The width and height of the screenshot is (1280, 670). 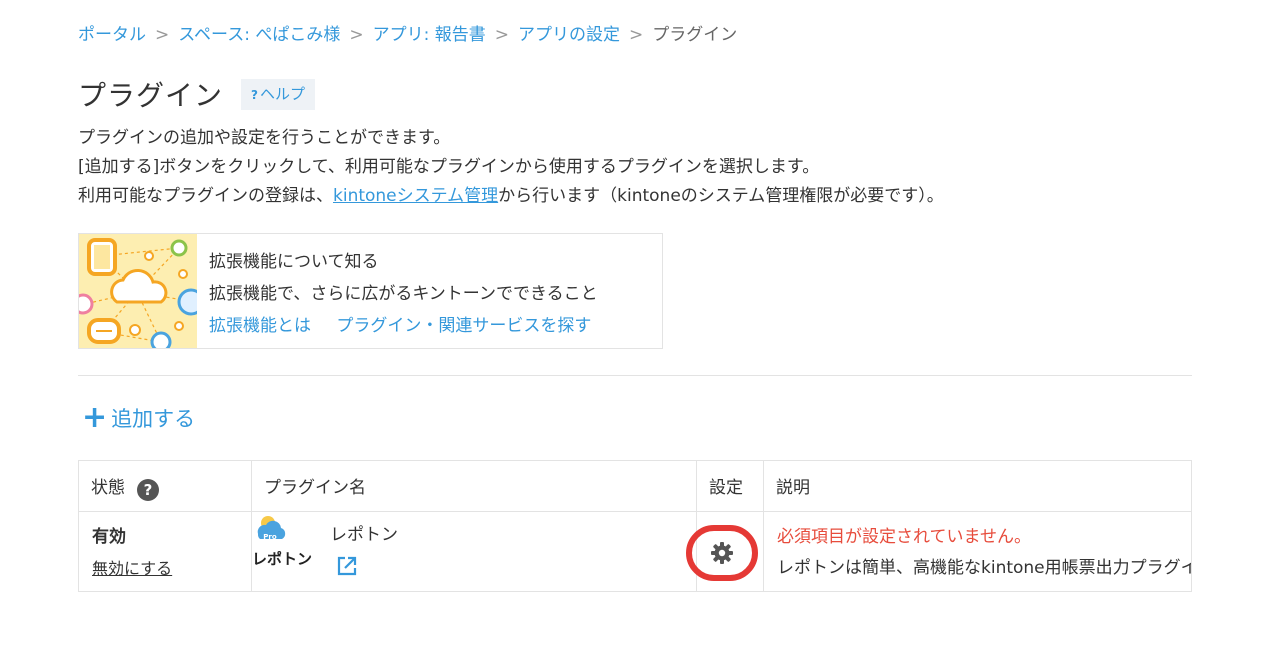 I want to click on add-plugin-label: 追加する, so click(x=153, y=419).